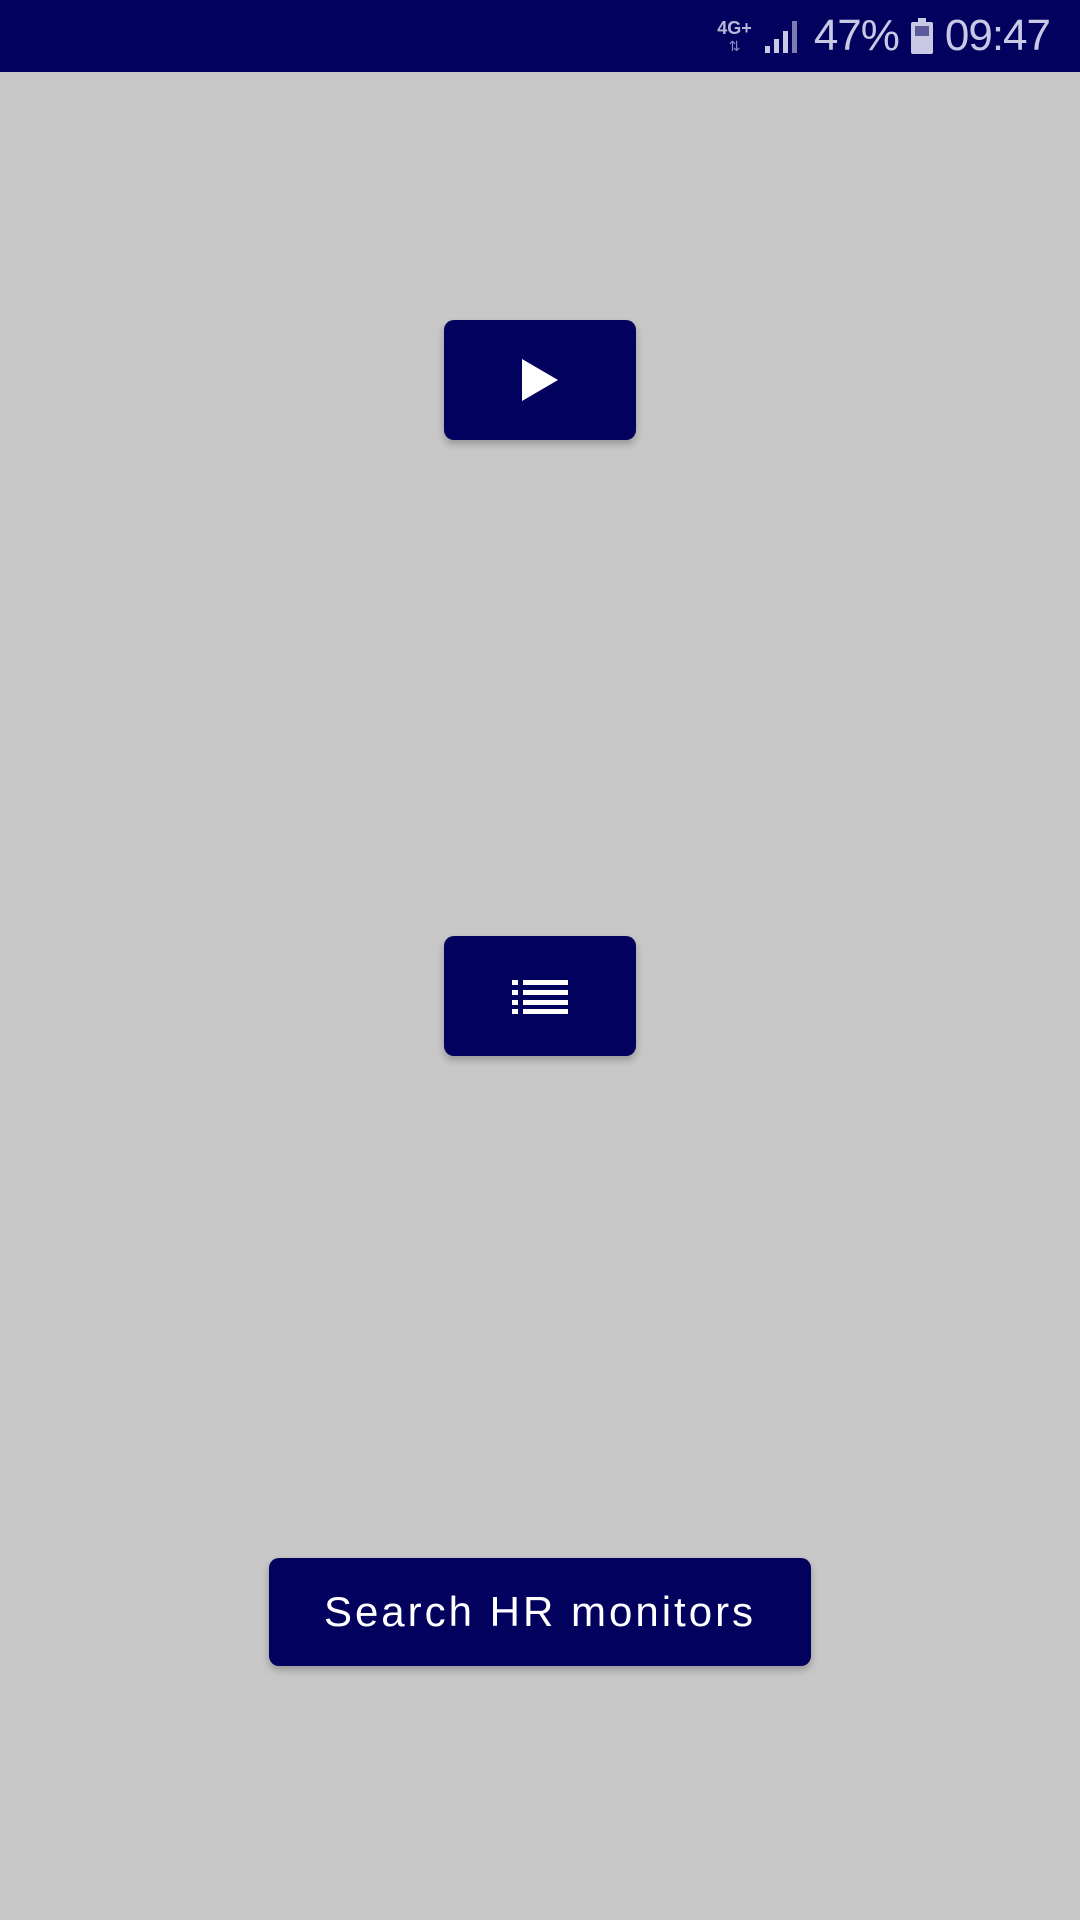 Image resolution: width=1080 pixels, height=1920 pixels. I want to click on status-clock: 09:47, so click(997, 35).